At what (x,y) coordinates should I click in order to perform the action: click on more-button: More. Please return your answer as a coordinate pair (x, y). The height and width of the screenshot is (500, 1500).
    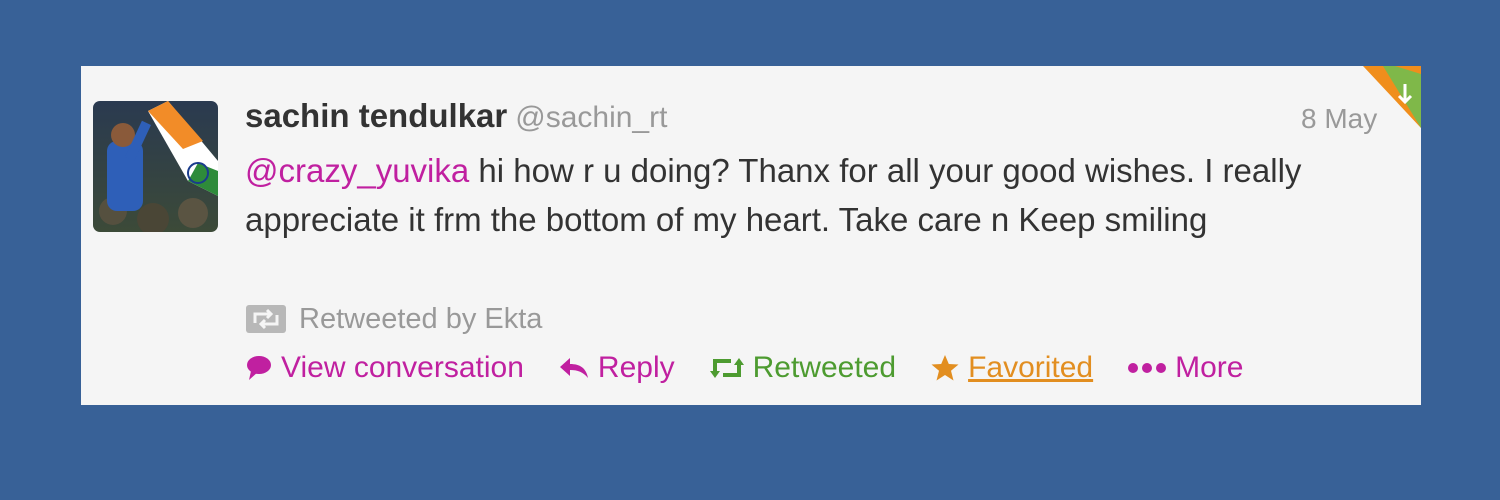
    Looking at the image, I should click on (1185, 368).